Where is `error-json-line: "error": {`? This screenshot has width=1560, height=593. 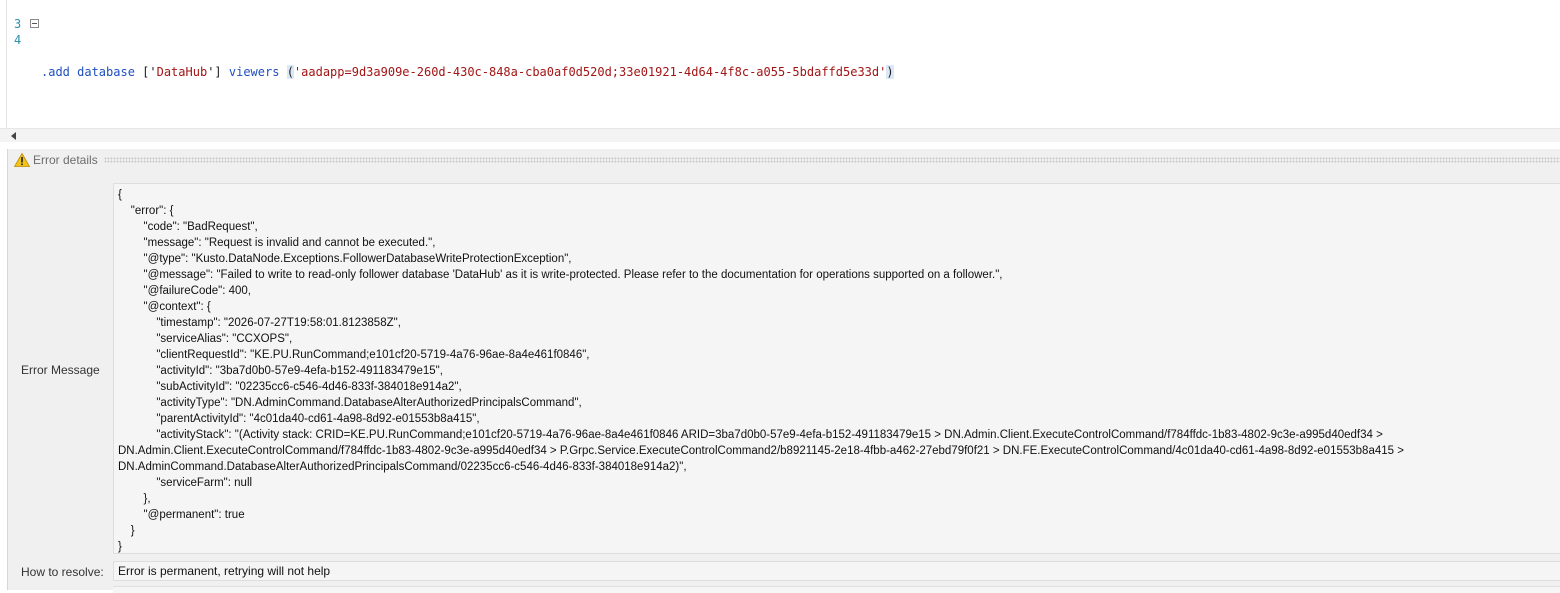
error-json-line: "error": { is located at coordinates (146, 211).